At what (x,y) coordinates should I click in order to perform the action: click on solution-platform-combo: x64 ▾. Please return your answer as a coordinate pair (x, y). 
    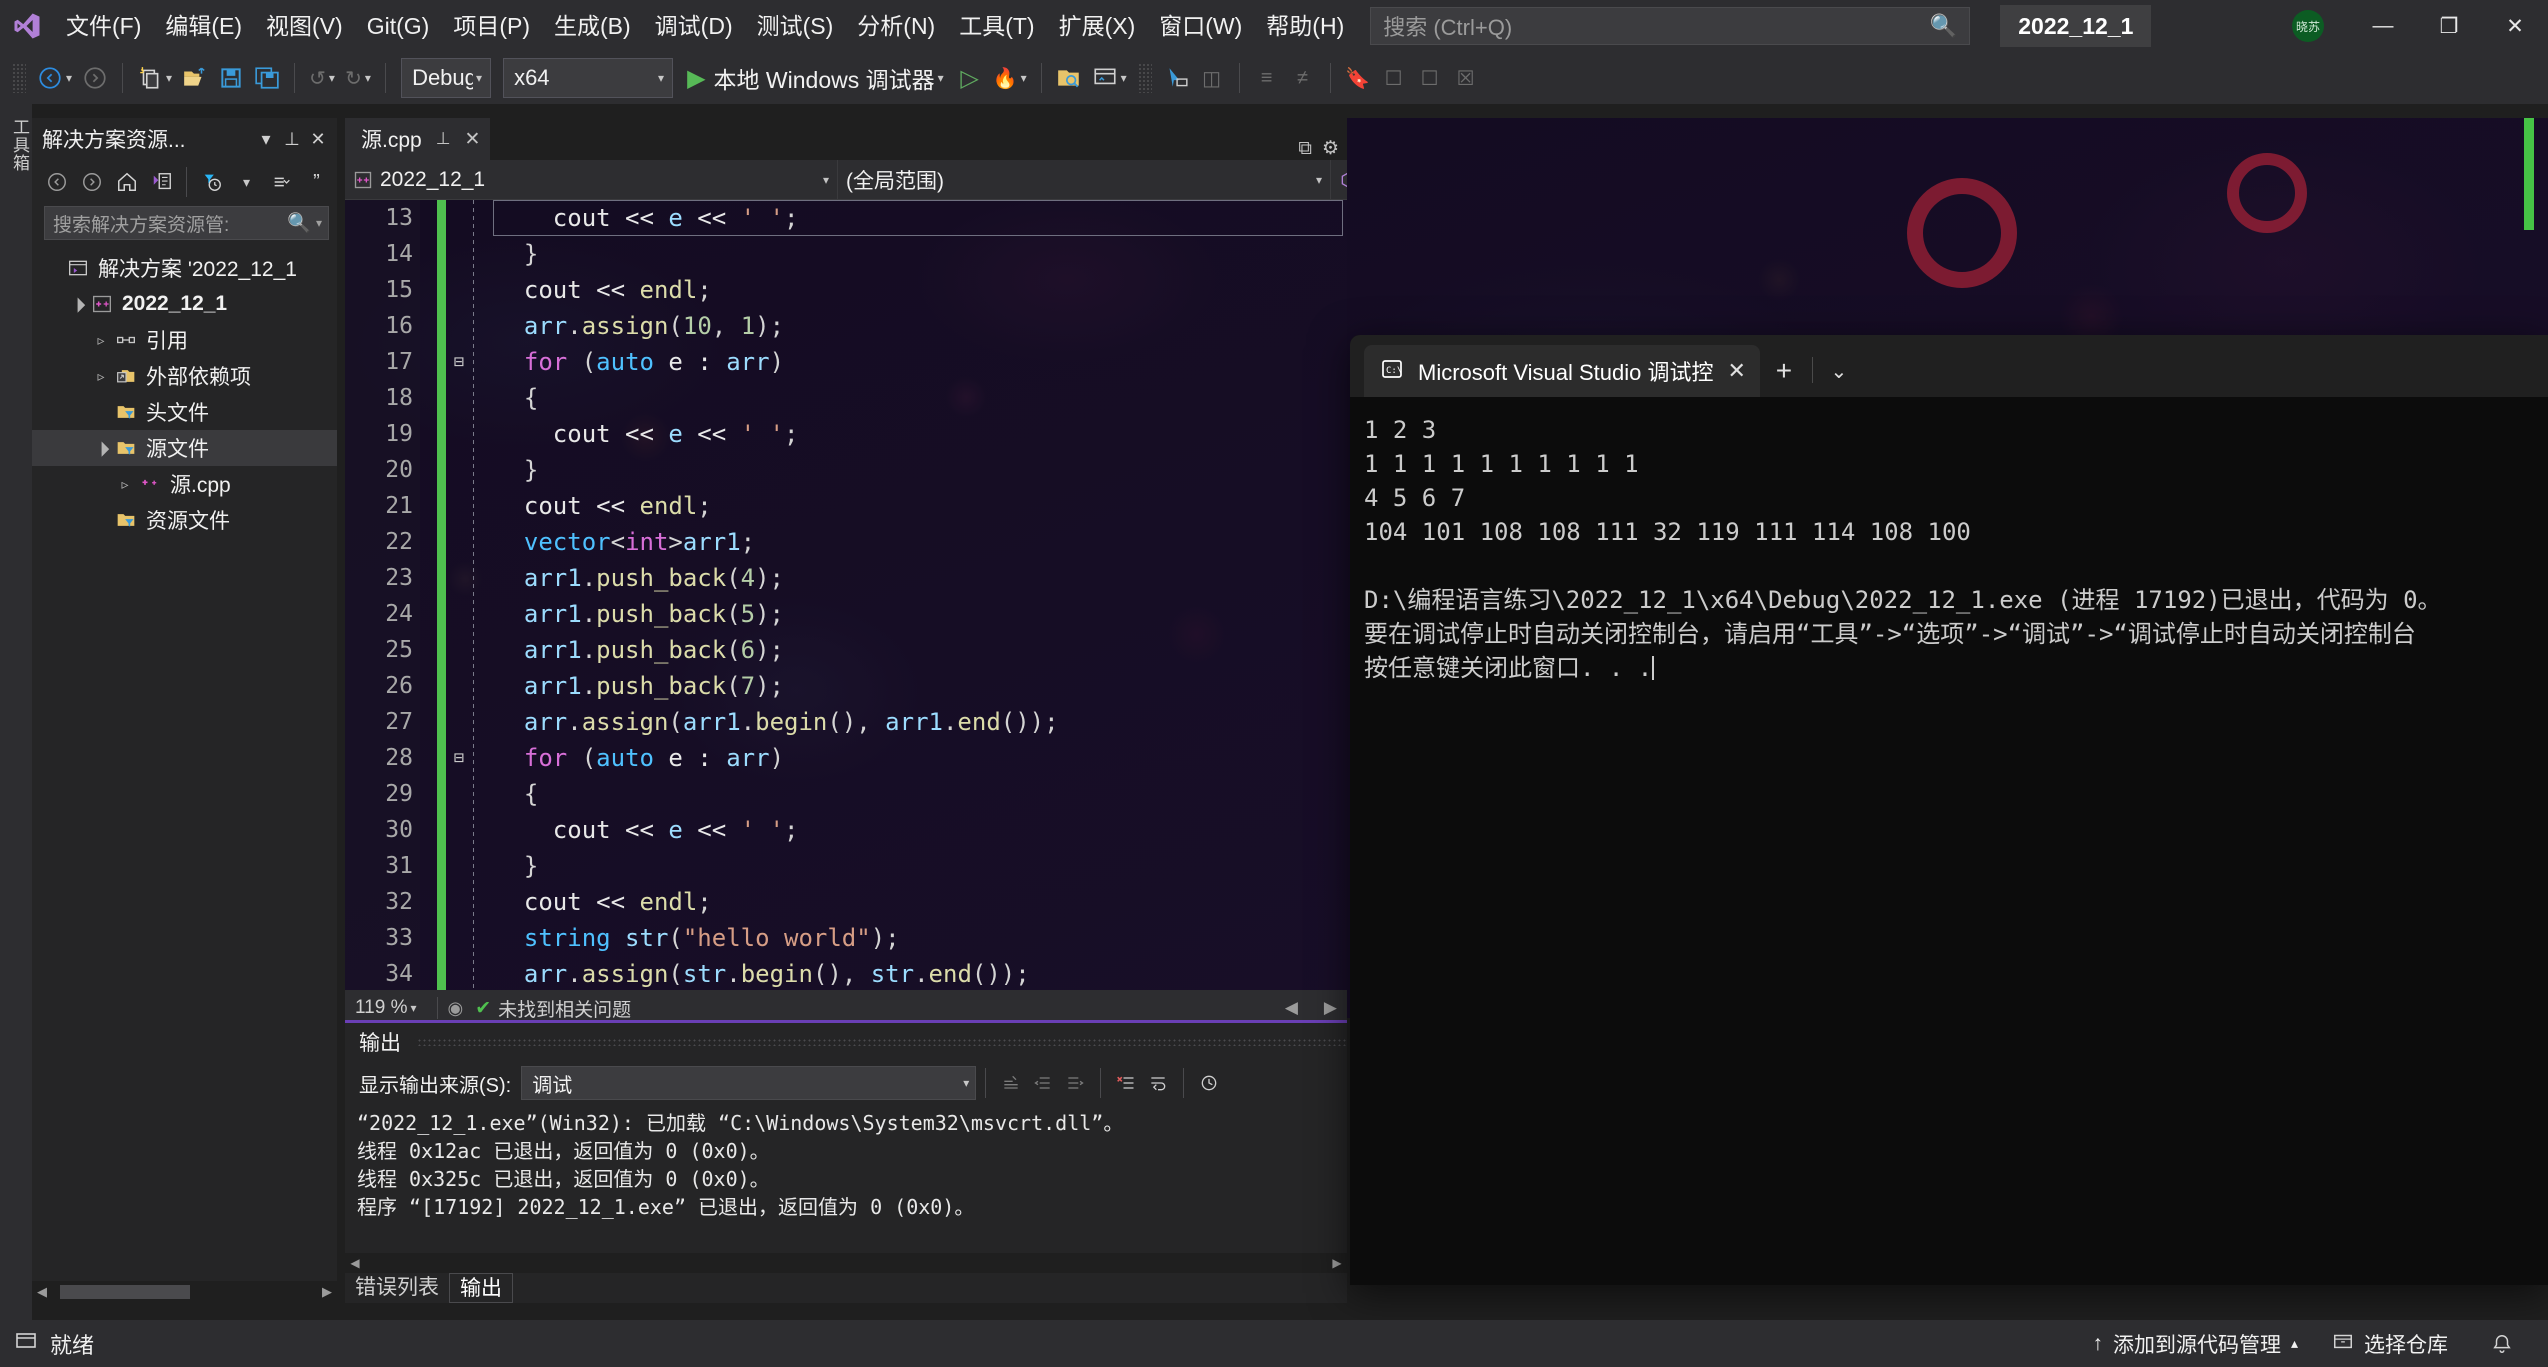
    Looking at the image, I should click on (588, 78).